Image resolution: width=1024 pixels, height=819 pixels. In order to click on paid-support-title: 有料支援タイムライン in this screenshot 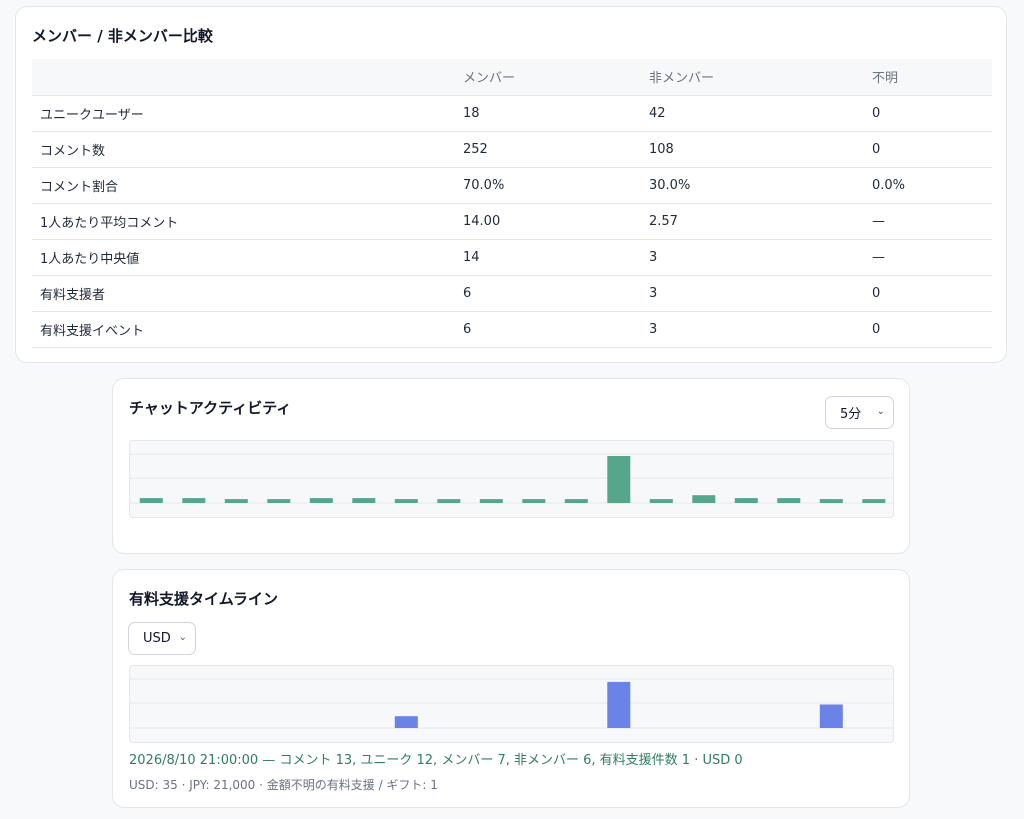, I will do `click(203, 599)`.